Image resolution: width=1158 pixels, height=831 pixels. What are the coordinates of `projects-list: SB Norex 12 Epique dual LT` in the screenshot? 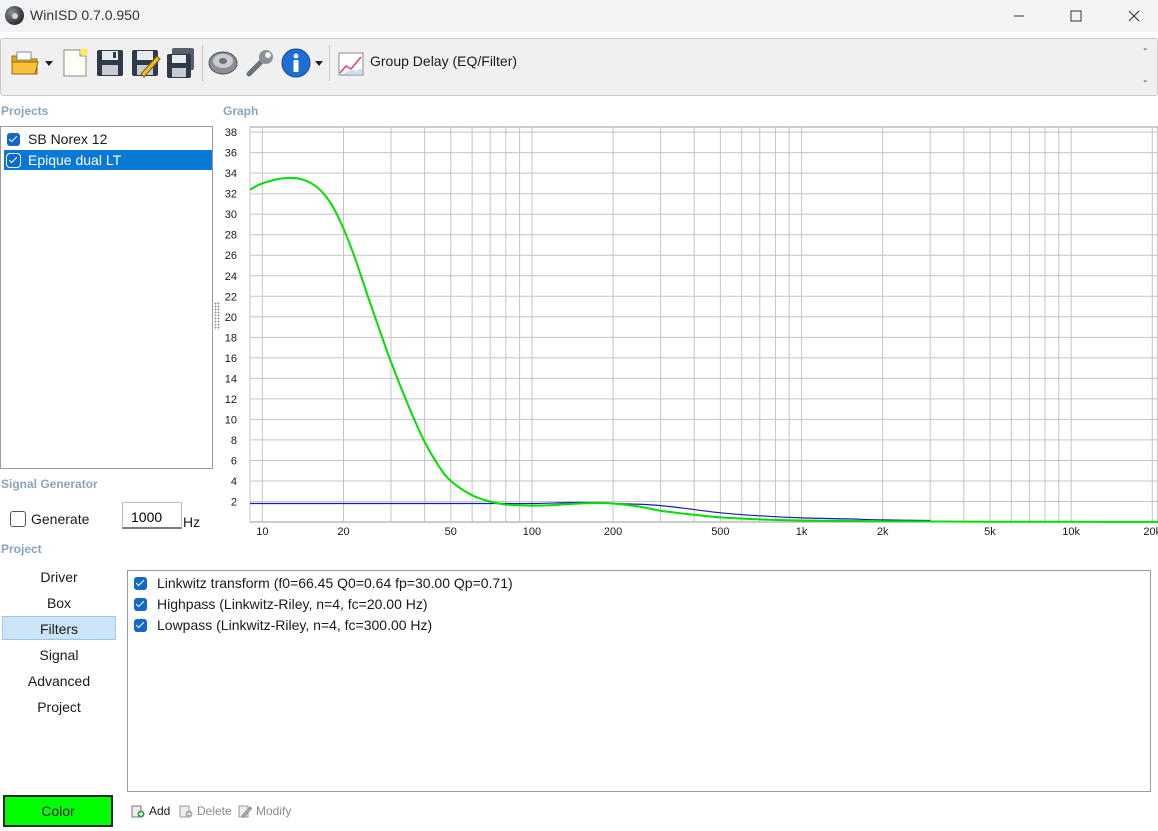 It's located at (106, 297).